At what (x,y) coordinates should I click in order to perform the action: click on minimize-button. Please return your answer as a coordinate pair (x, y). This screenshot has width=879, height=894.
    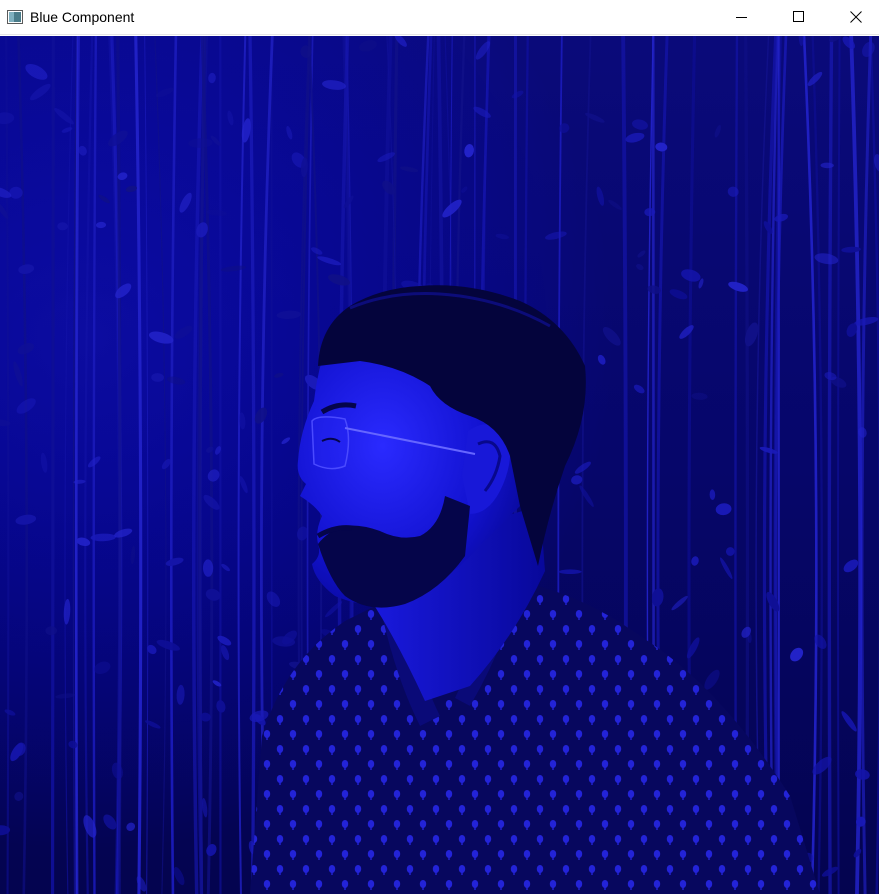
    Looking at the image, I should click on (742, 17).